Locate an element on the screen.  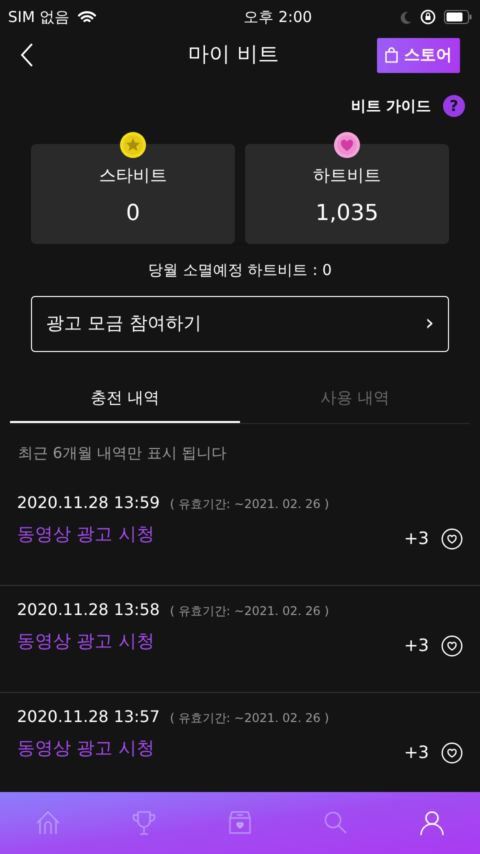
page-title: 마이 비트 is located at coordinates (233, 54).